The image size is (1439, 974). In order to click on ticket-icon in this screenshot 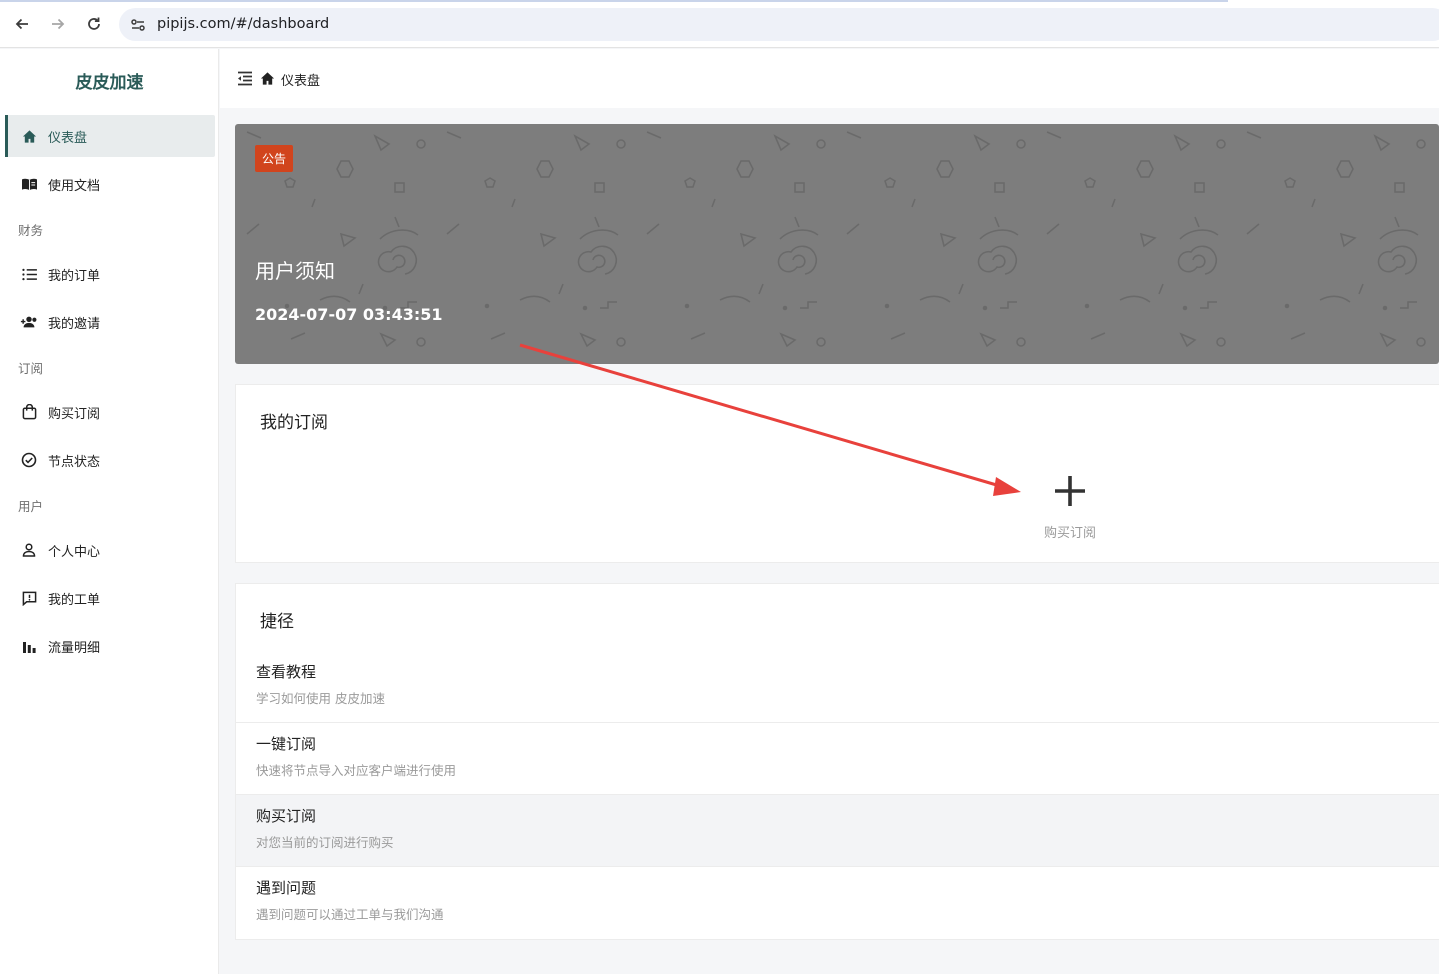, I will do `click(29, 598)`.